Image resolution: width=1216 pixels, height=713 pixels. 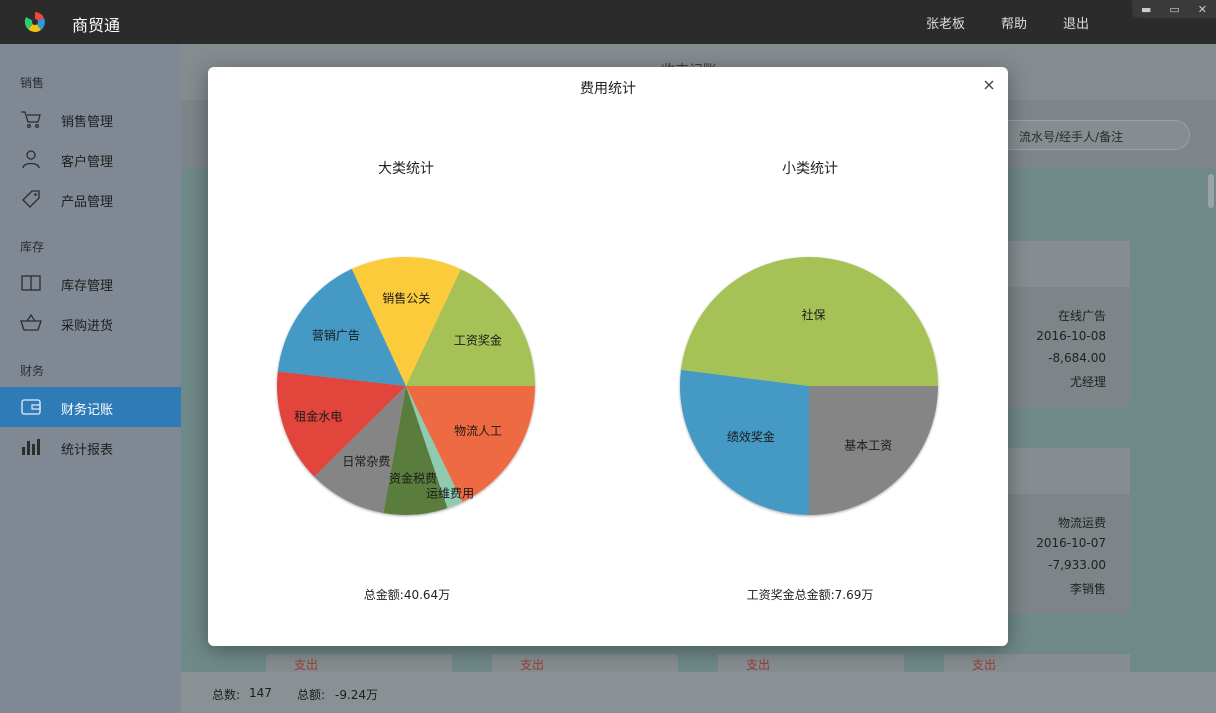 I want to click on card-amount: -7,933.00, so click(x=1077, y=565).